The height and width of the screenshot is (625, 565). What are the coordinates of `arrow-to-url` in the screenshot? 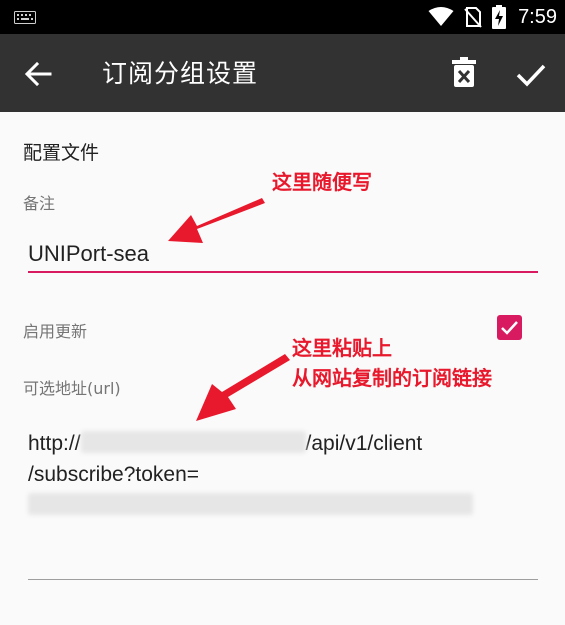 It's located at (243, 387).